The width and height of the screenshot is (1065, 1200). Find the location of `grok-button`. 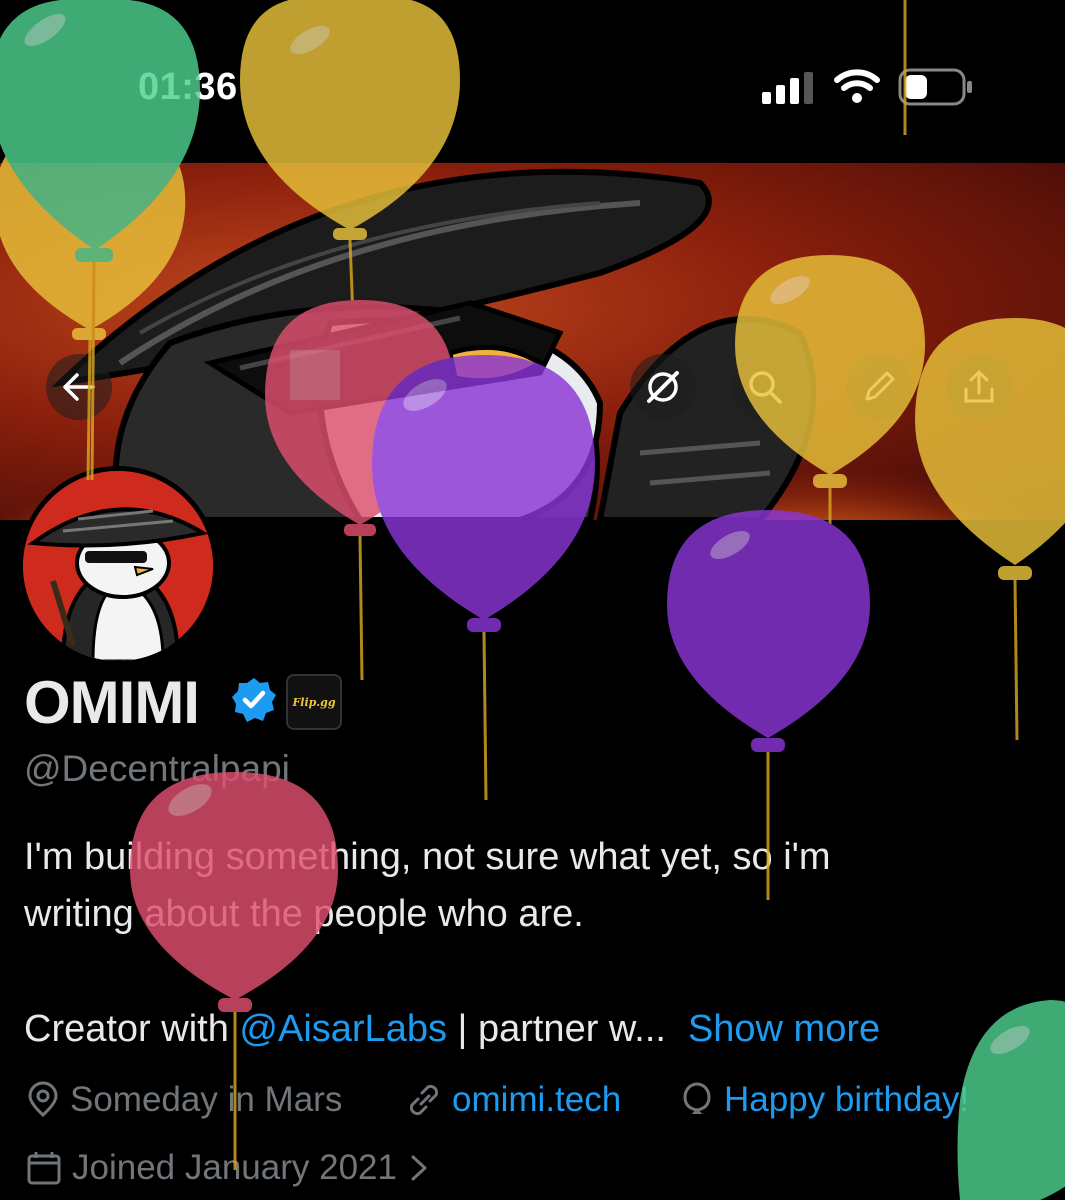

grok-button is located at coordinates (663, 387).